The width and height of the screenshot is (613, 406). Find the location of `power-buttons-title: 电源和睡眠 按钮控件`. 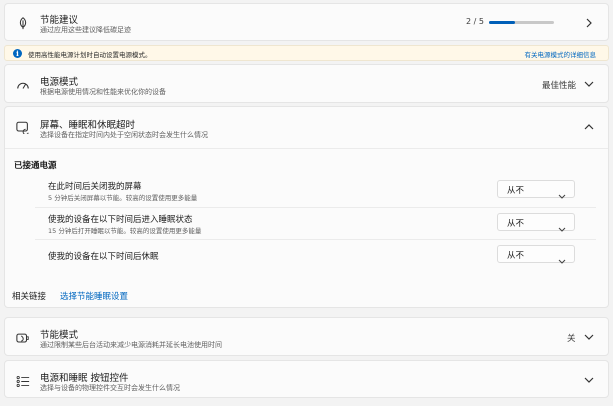

power-buttons-title: 电源和睡眠 按钮控件 is located at coordinates (84, 378).